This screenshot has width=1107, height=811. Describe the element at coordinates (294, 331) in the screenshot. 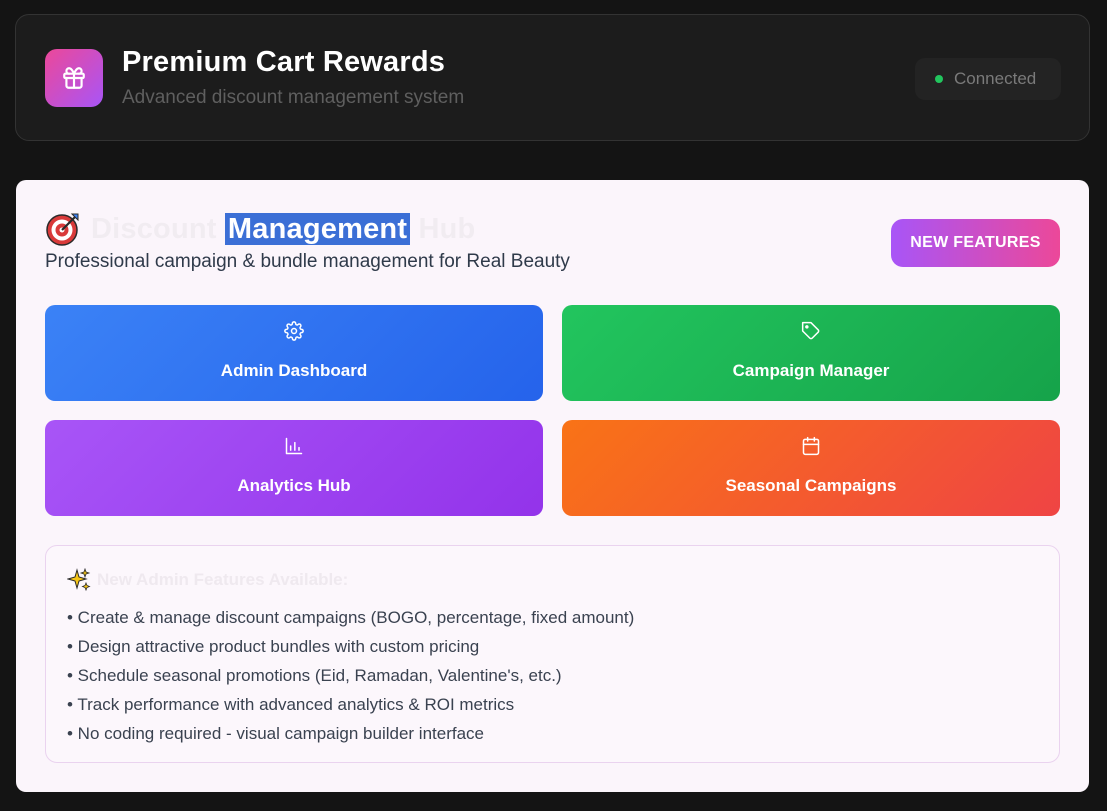

I see `settings-icon` at that location.